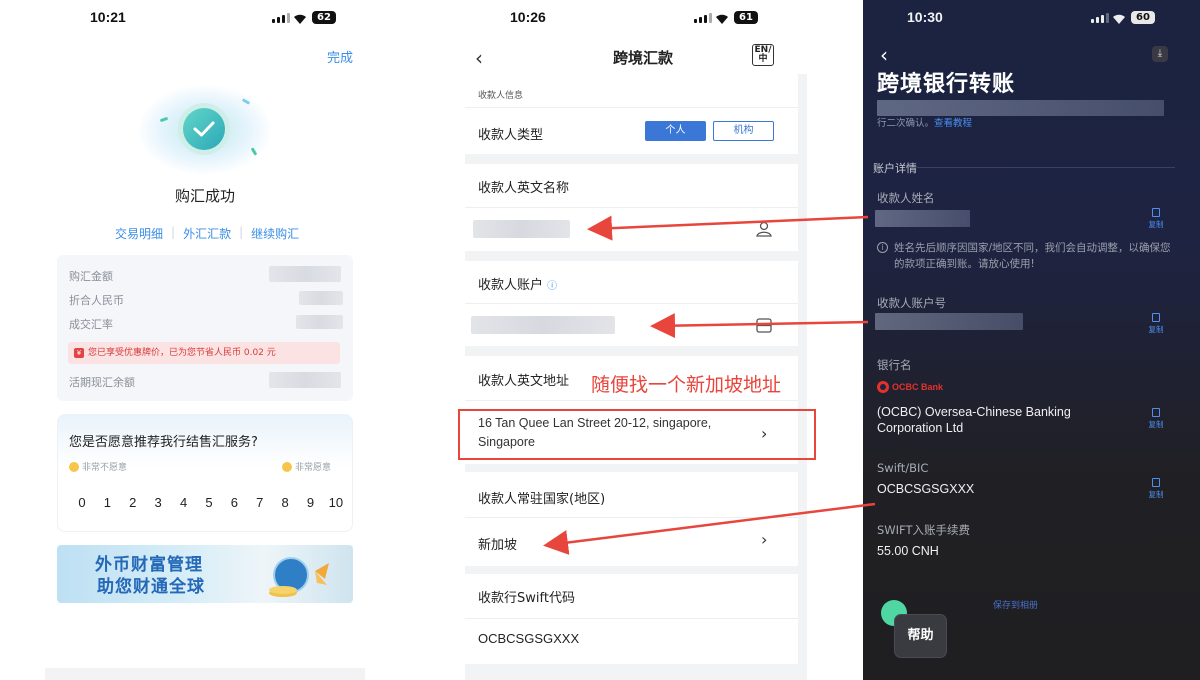 Image resolution: width=1200 pixels, height=680 pixels. I want to click on nps-option: 4, so click(184, 502).